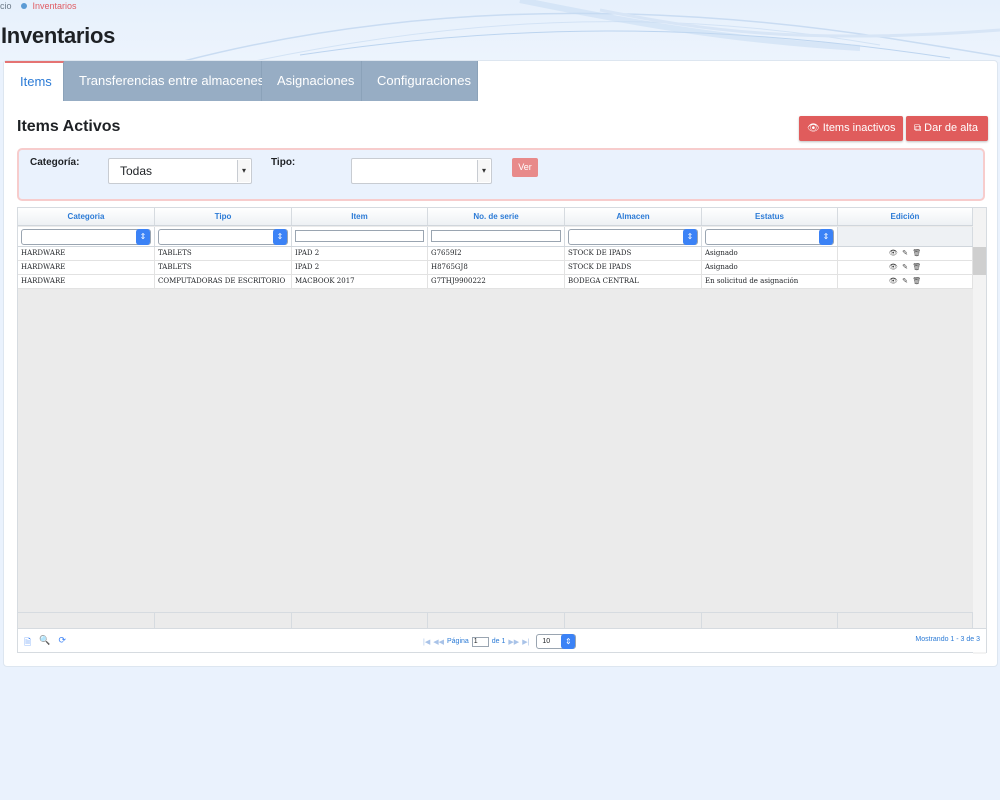 Image resolution: width=1000 pixels, height=800 pixels. What do you see at coordinates (905, 236) in the screenshot?
I see `filter-cell-edicion` at bounding box center [905, 236].